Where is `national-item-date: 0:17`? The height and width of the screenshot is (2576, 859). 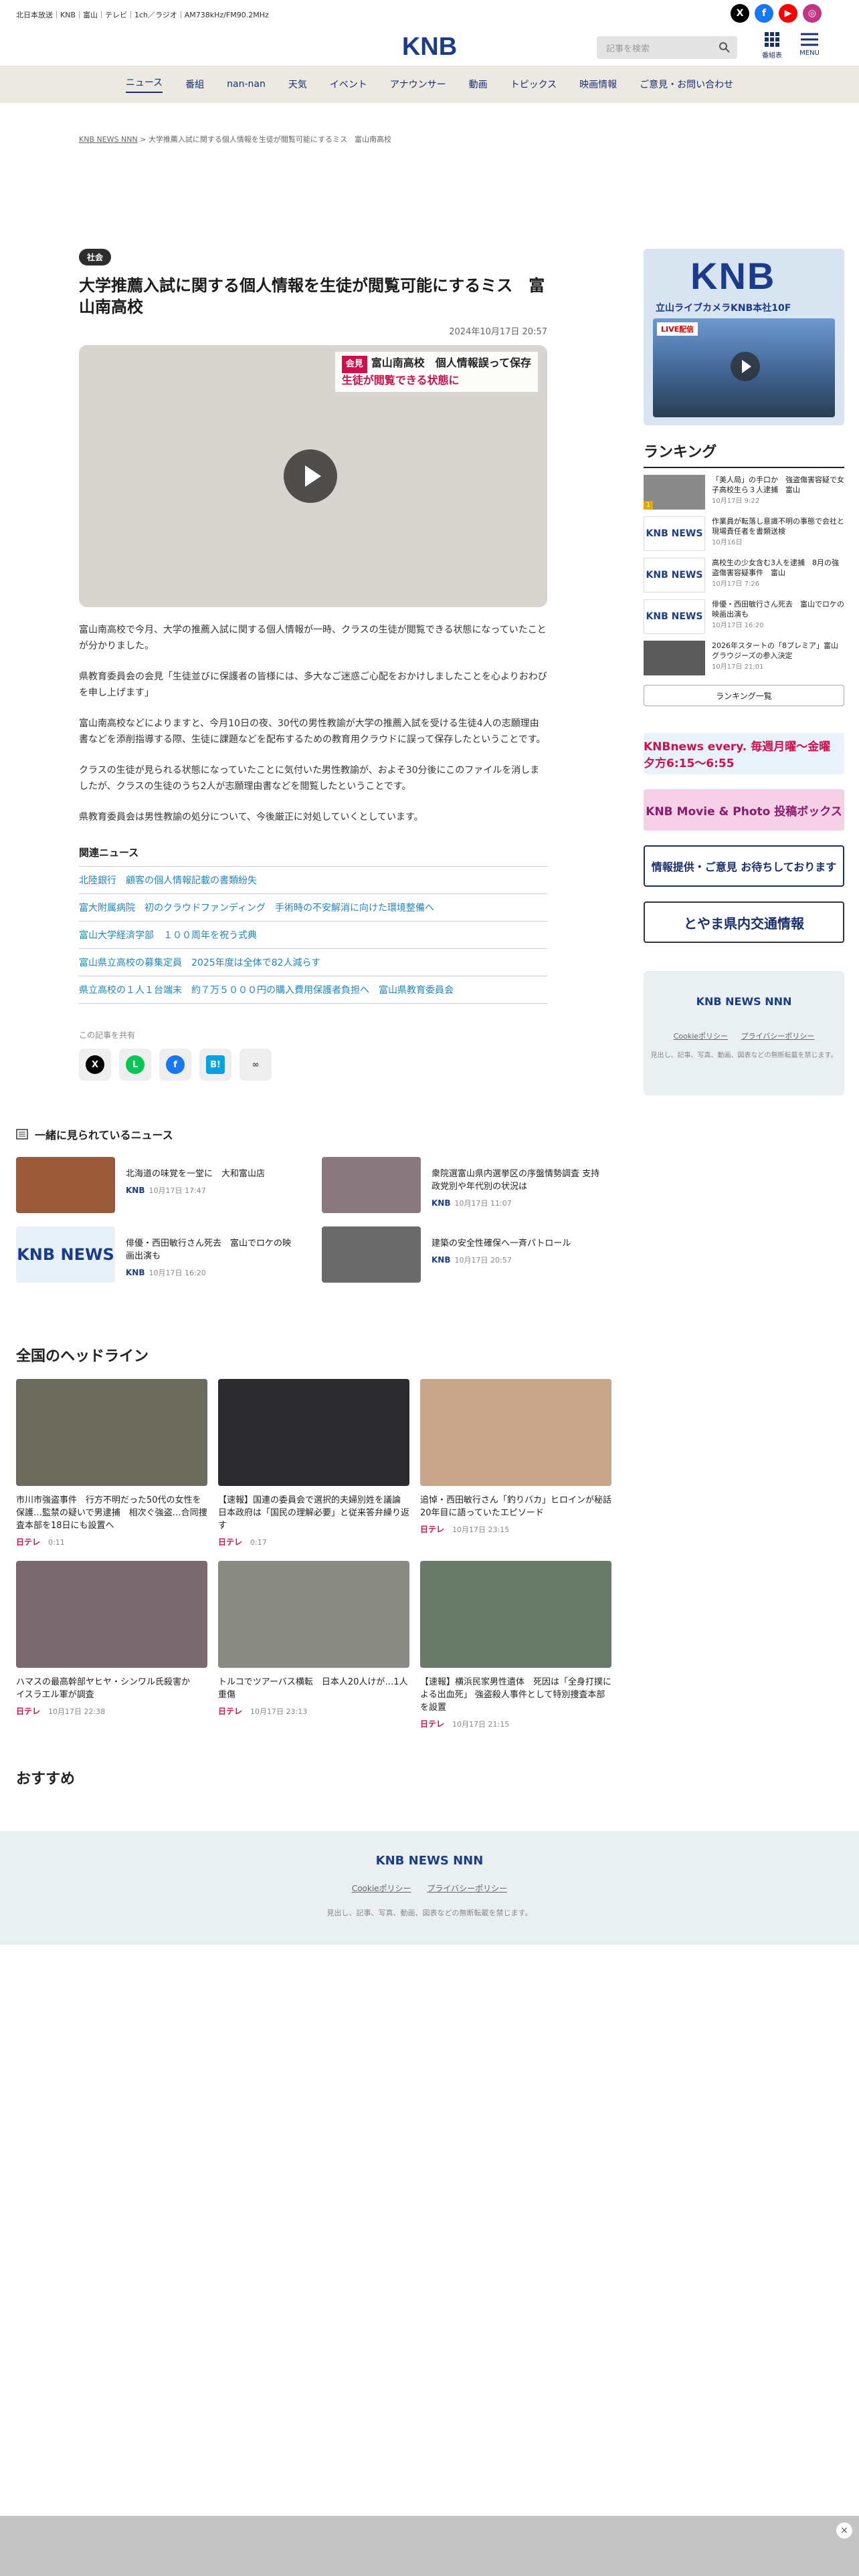 national-item-date: 0:17 is located at coordinates (258, 1543).